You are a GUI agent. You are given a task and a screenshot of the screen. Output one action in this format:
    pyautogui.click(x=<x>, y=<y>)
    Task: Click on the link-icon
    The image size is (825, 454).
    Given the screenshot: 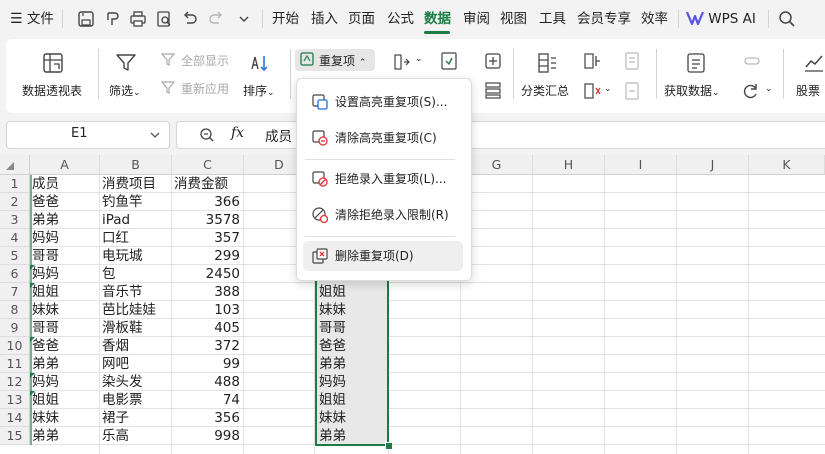 What is the action you would take?
    pyautogui.click(x=752, y=61)
    